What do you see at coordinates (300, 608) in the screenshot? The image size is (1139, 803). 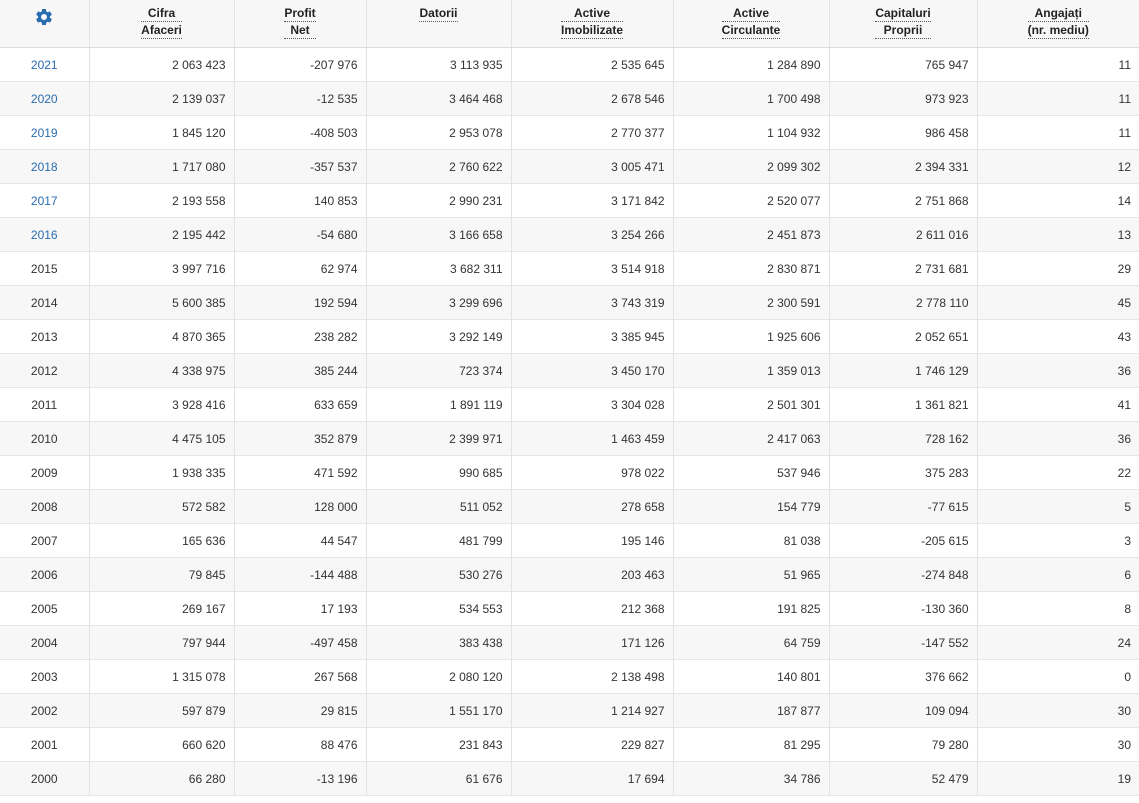 I see `cell-profit-net: 17 193` at bounding box center [300, 608].